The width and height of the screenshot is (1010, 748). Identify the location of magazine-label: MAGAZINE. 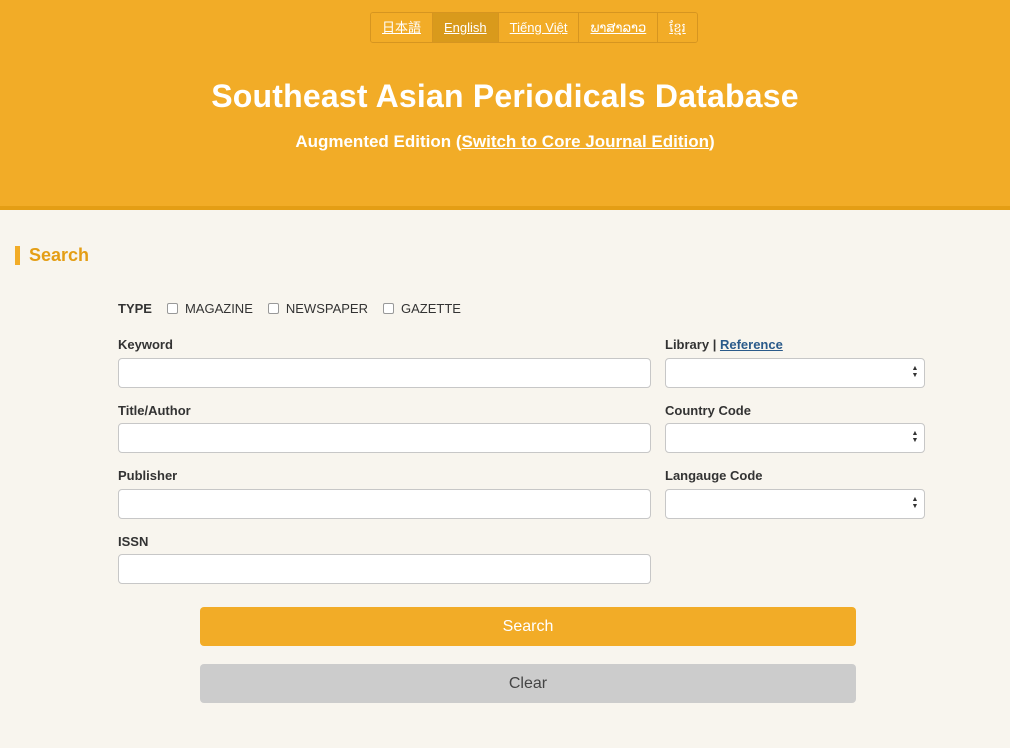
(218, 308).